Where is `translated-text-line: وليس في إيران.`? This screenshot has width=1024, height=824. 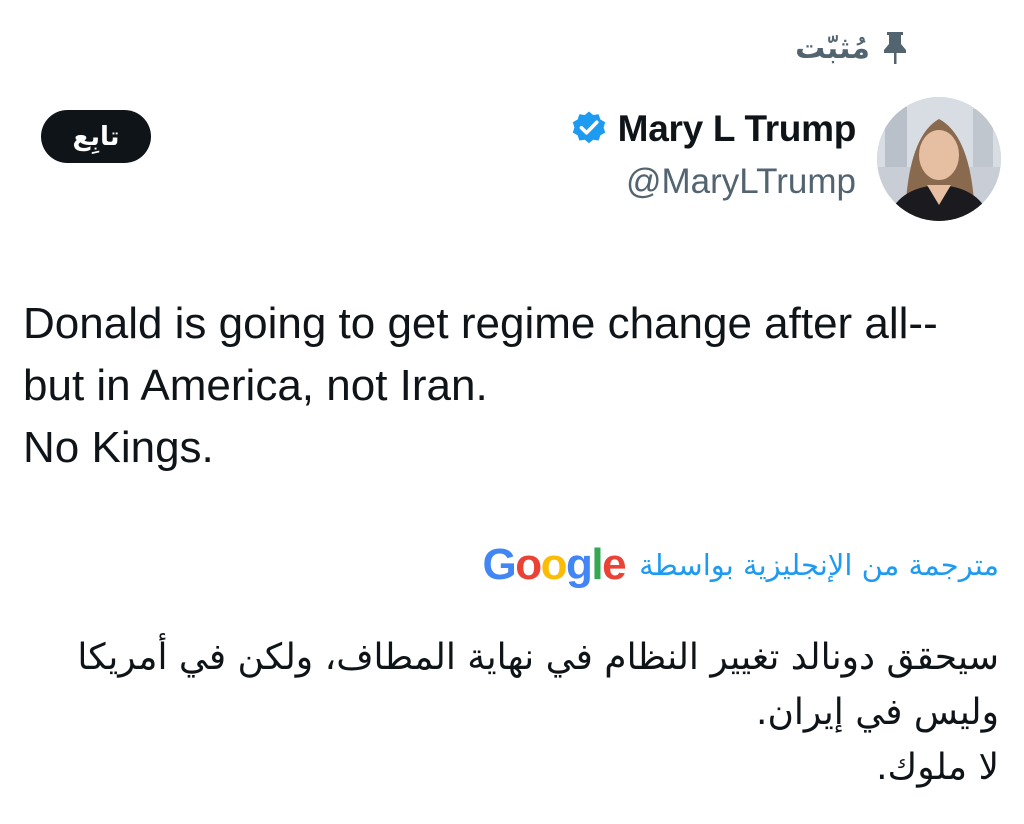 translated-text-line: وليس في إيران. is located at coordinates (877, 712).